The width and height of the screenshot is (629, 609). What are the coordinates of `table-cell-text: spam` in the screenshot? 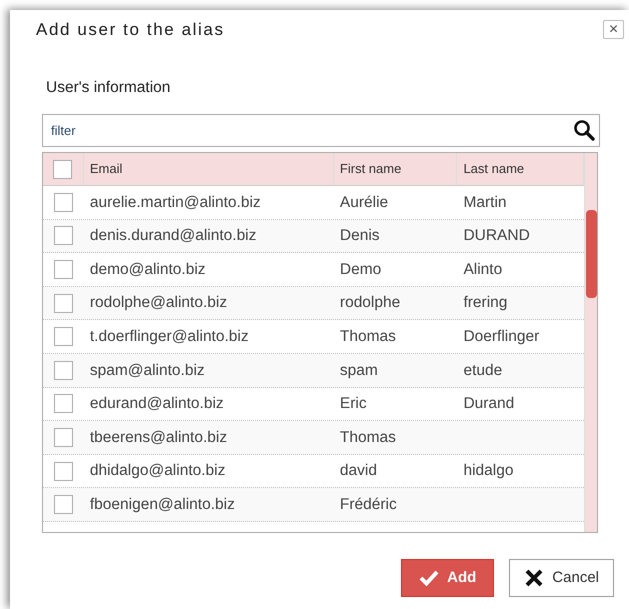 It's located at (359, 370).